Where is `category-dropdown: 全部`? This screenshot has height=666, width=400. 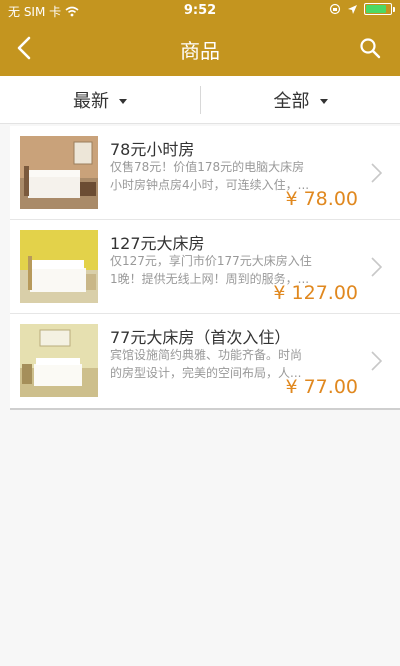
category-dropdown: 全部 is located at coordinates (300, 100).